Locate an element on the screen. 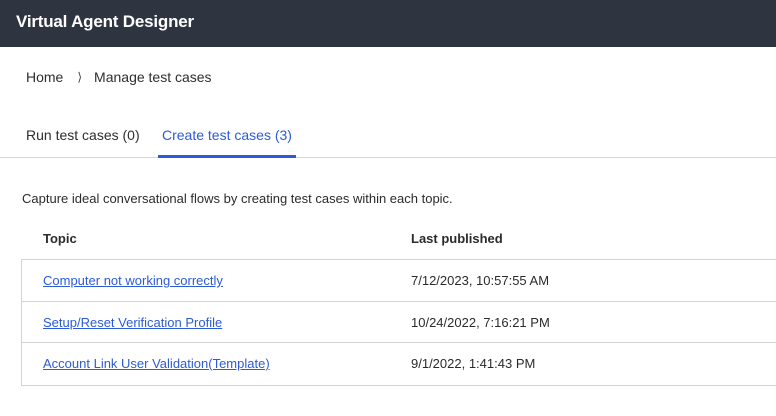  column-header-last-published: Last published is located at coordinates (457, 238).